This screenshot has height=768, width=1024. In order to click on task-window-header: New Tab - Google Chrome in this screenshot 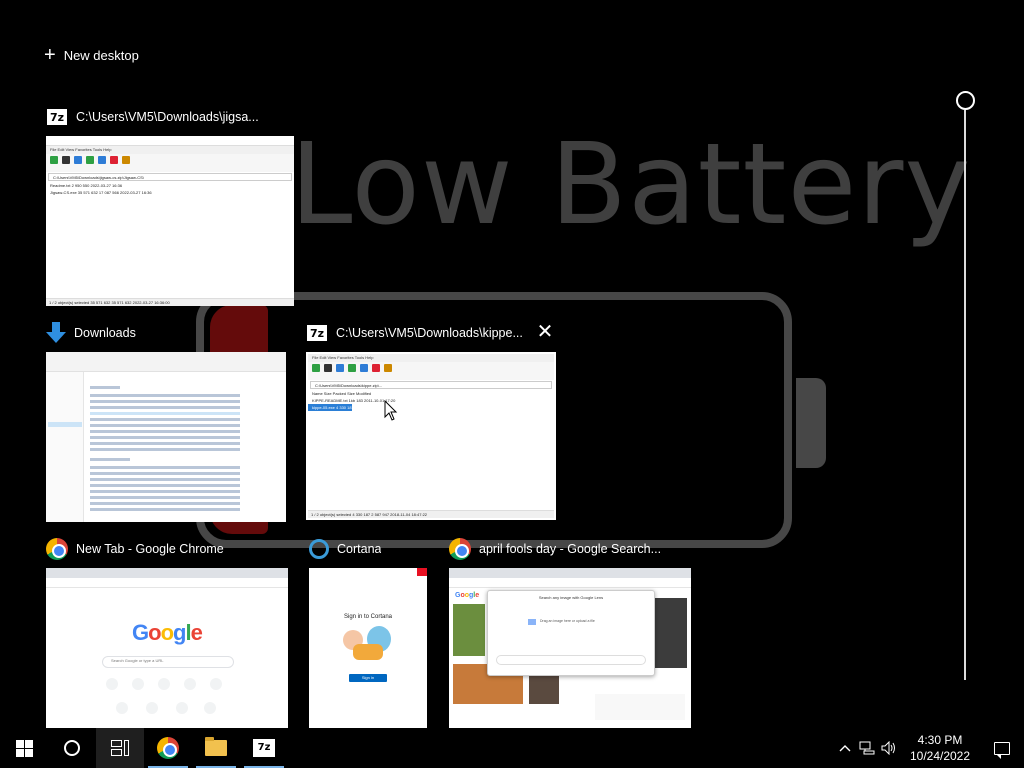, I will do `click(167, 549)`.